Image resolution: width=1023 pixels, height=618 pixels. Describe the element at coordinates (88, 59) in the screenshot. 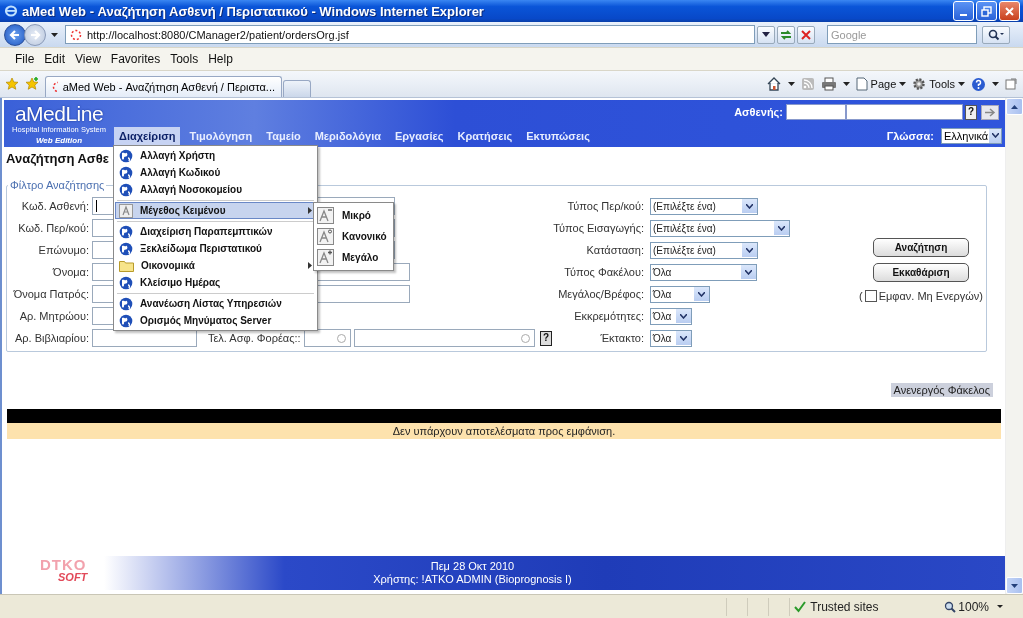

I see `menu-item: View` at that location.